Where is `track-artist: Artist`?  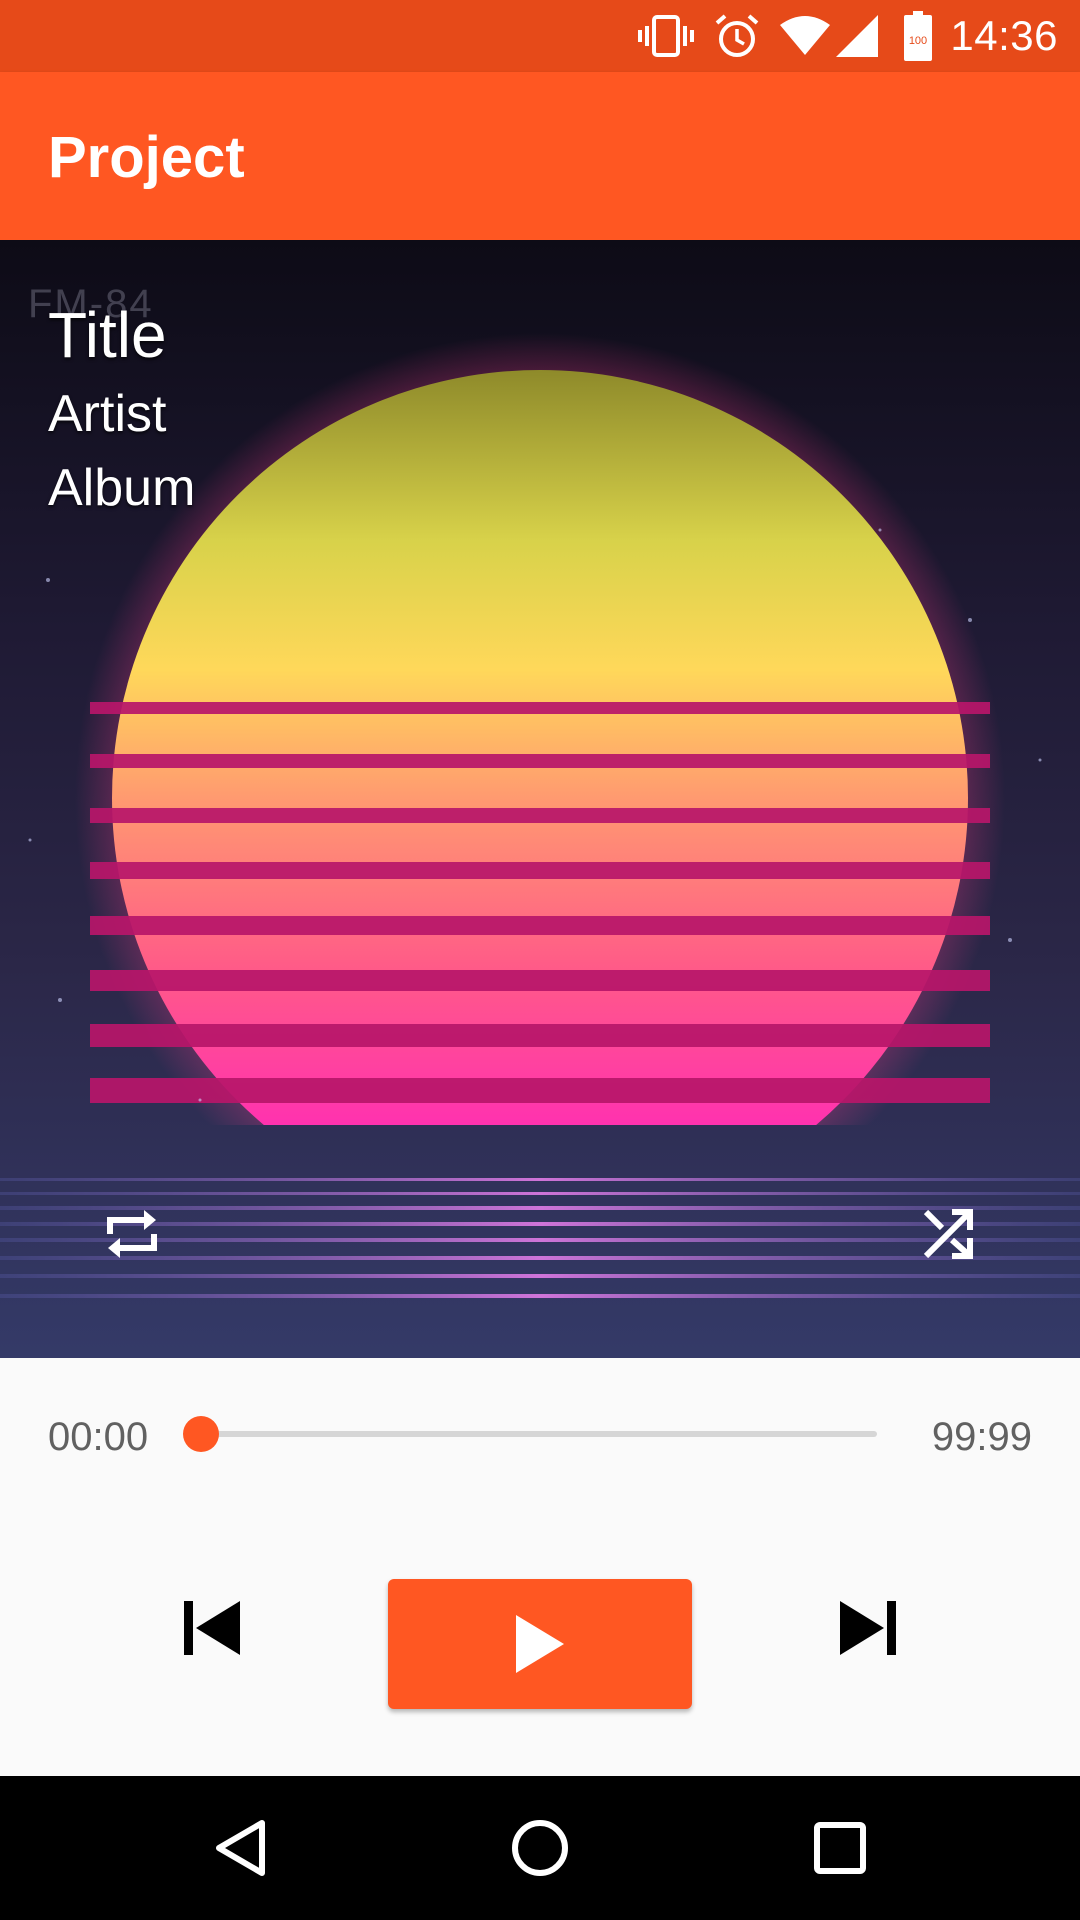
track-artist: Artist is located at coordinates (107, 414).